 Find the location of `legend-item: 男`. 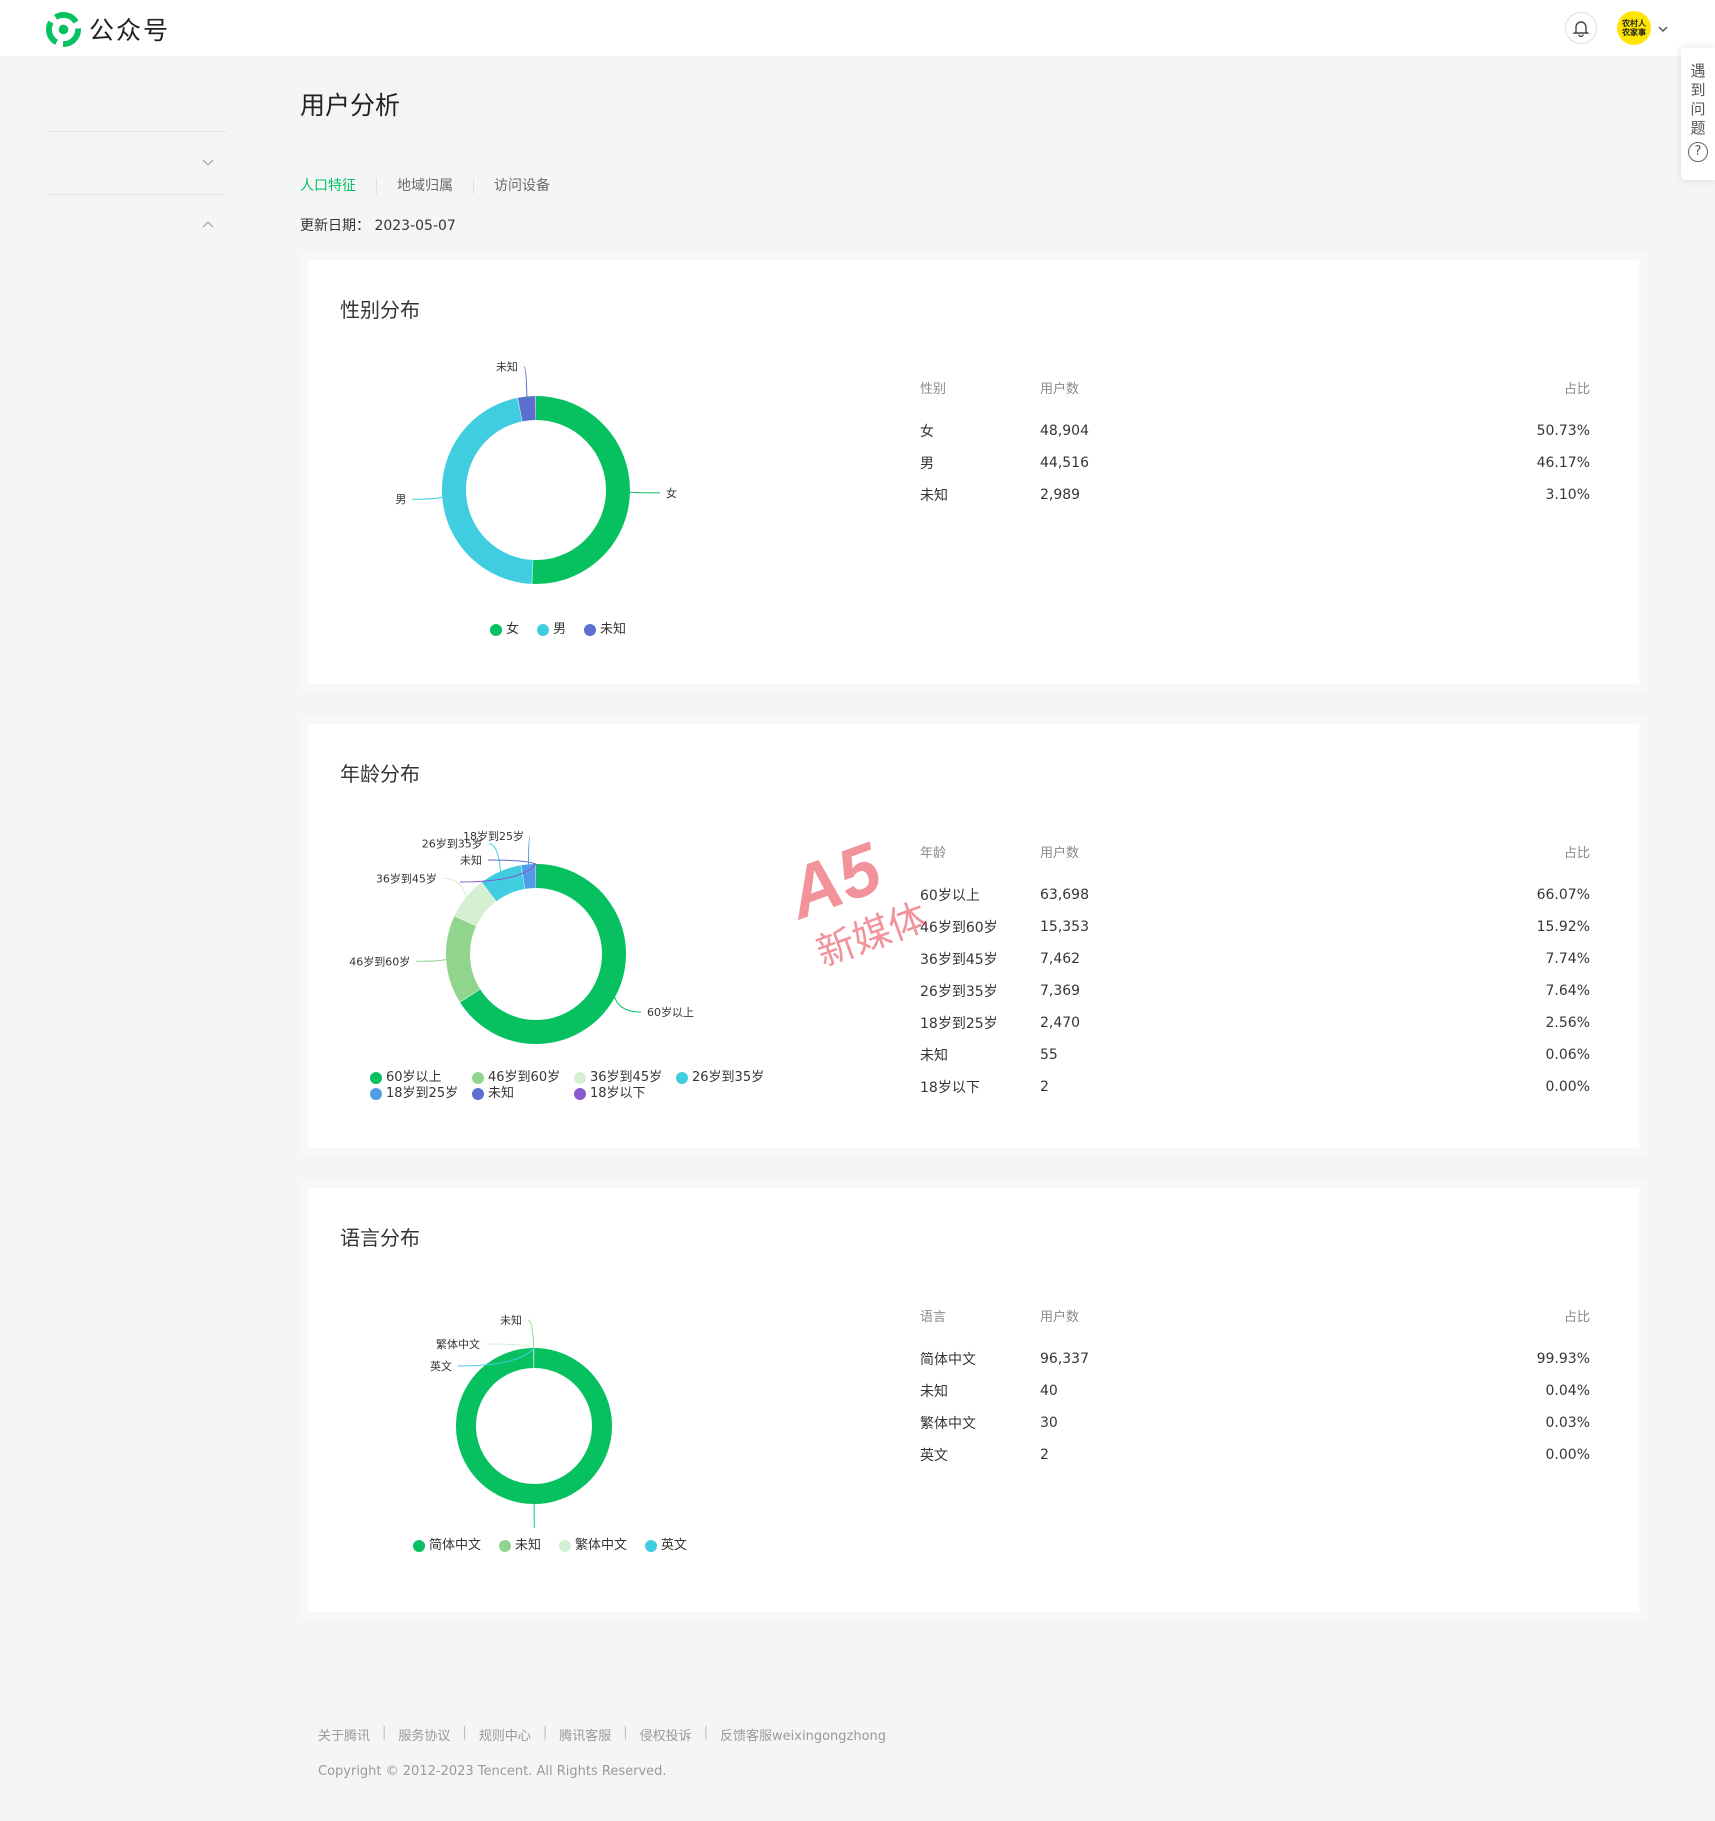

legend-item: 男 is located at coordinates (551, 630).